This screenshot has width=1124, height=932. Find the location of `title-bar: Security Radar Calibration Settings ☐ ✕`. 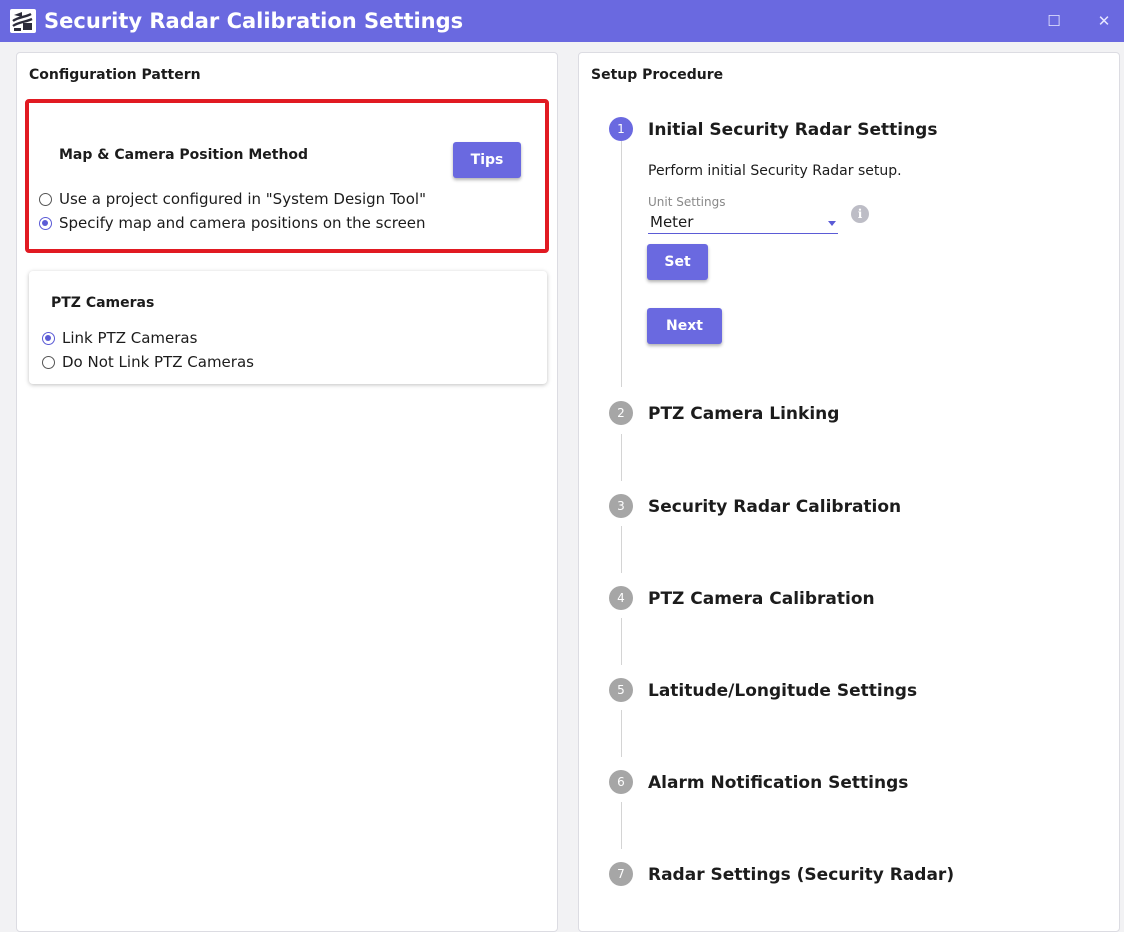

title-bar: Security Radar Calibration Settings ☐ ✕ is located at coordinates (562, 21).